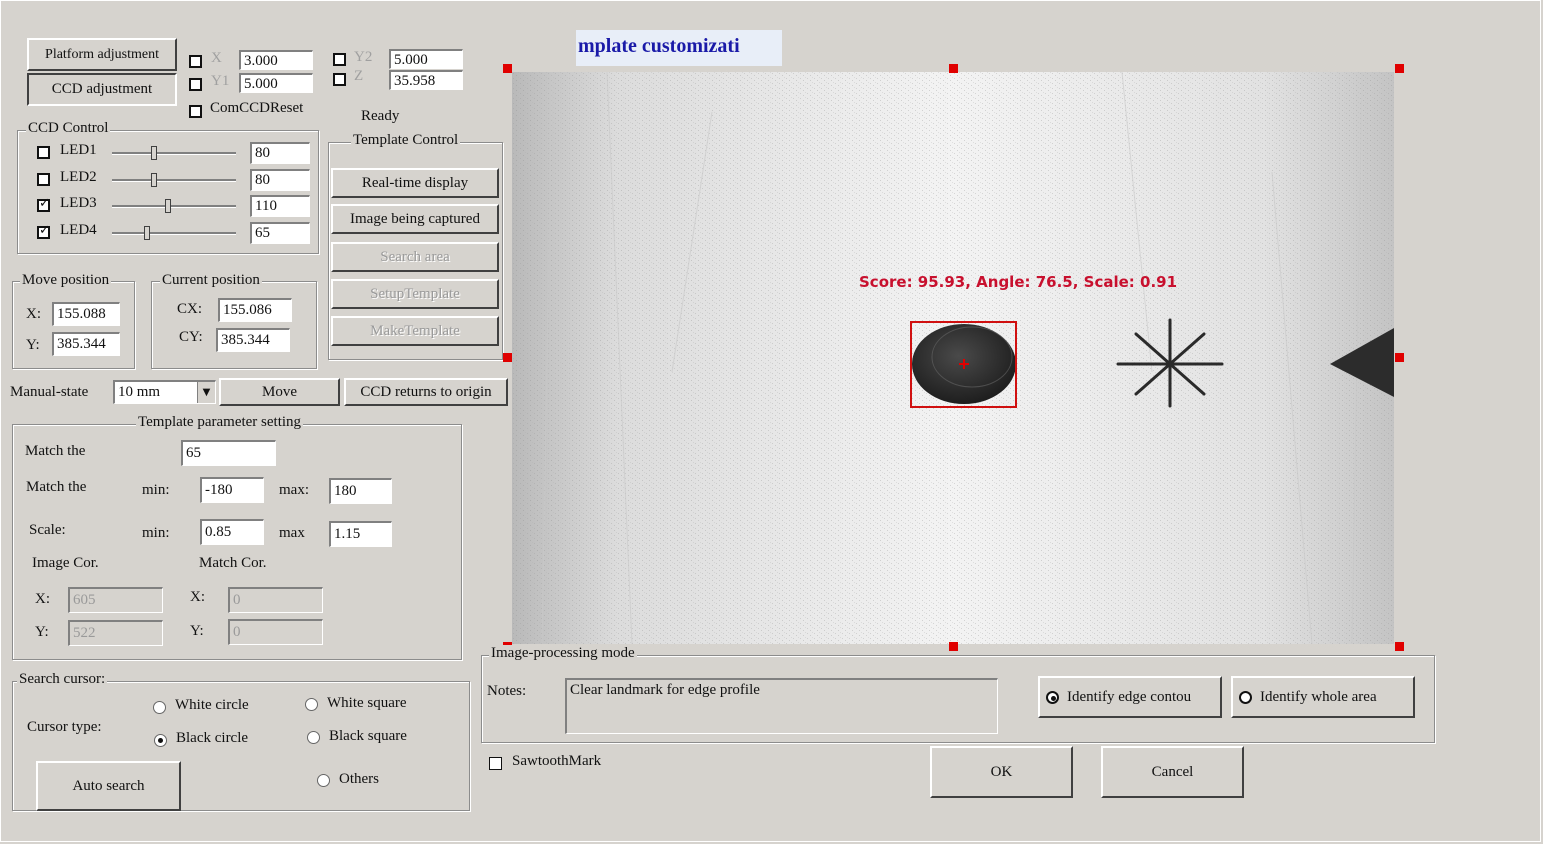 Image resolution: width=1543 pixels, height=844 pixels. What do you see at coordinates (426, 392) in the screenshot?
I see `ccd-return-origin-button: CCD returns to origin` at bounding box center [426, 392].